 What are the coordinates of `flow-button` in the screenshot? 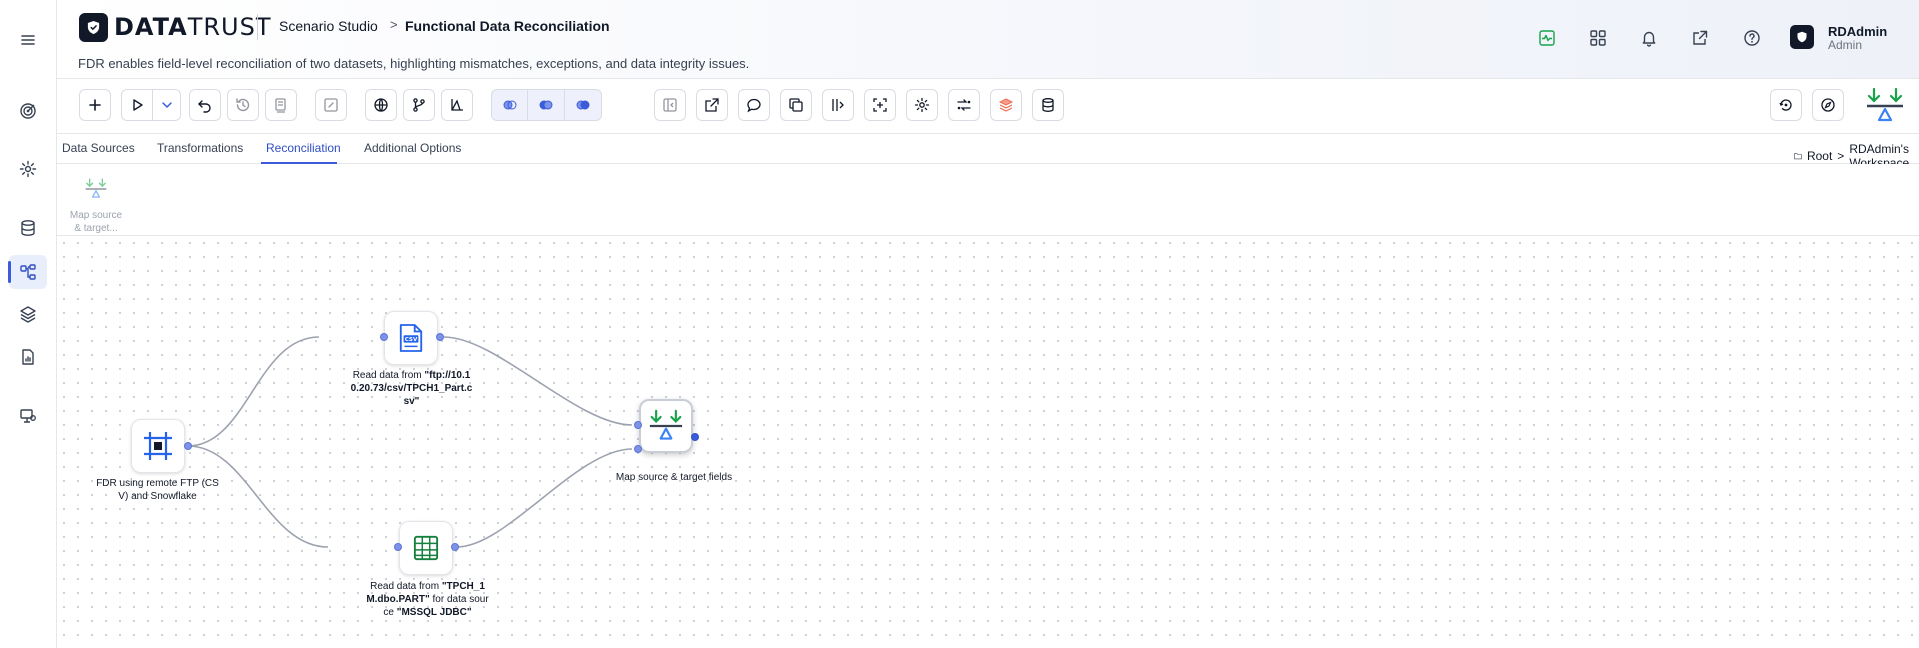 It's located at (964, 105).